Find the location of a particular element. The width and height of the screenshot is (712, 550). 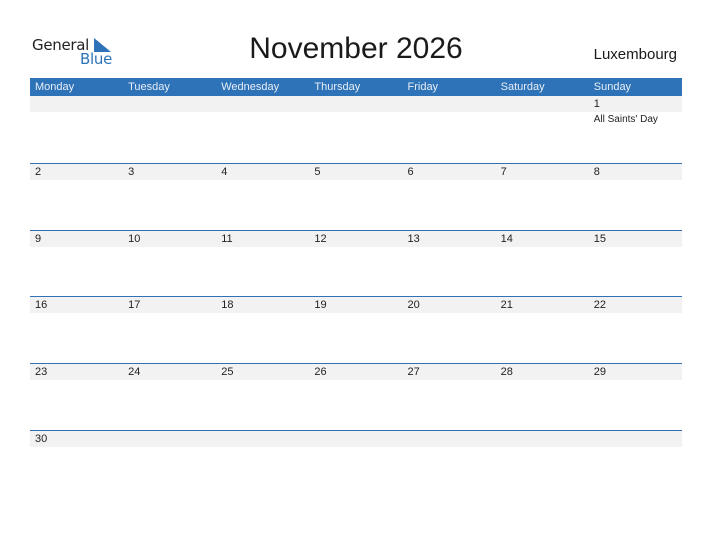

week-row: 23 24 25 26 27 28 29 is located at coordinates (356, 396).